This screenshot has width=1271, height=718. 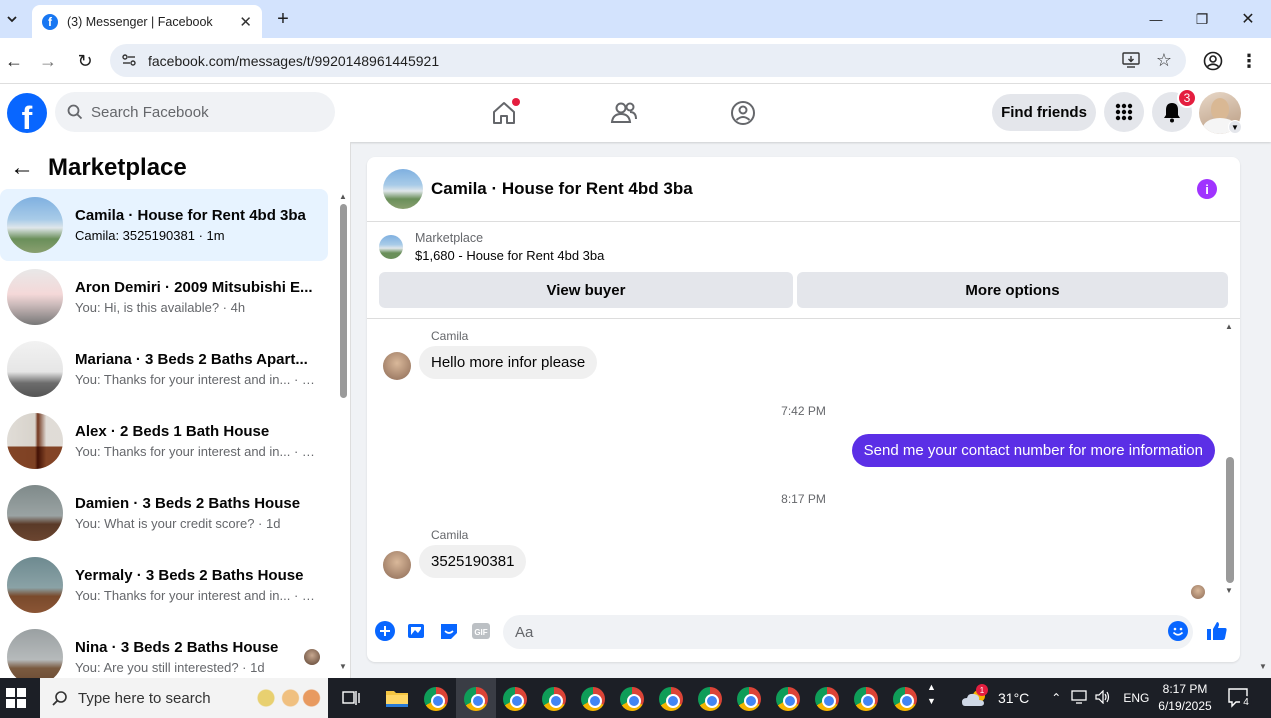 I want to click on info-icon: i, so click(x=1207, y=189).